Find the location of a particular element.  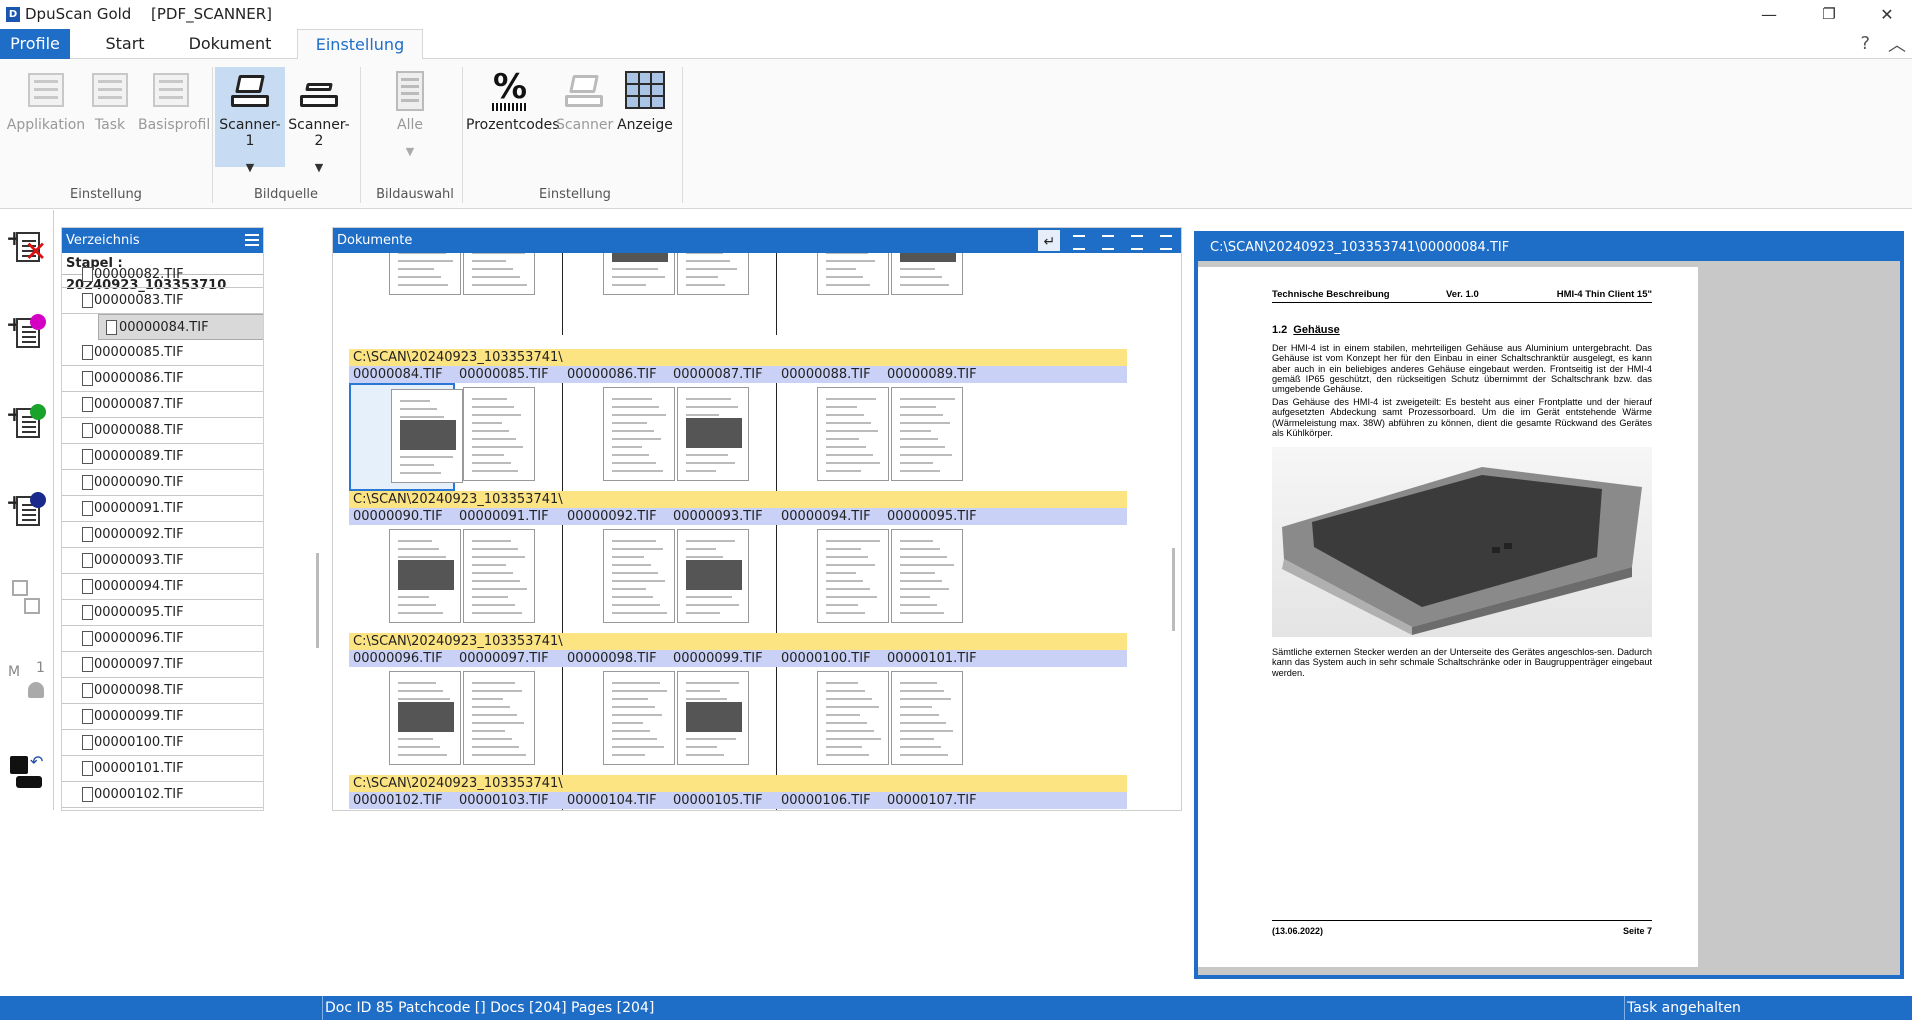

user-button: M 1 is located at coordinates (28, 682).